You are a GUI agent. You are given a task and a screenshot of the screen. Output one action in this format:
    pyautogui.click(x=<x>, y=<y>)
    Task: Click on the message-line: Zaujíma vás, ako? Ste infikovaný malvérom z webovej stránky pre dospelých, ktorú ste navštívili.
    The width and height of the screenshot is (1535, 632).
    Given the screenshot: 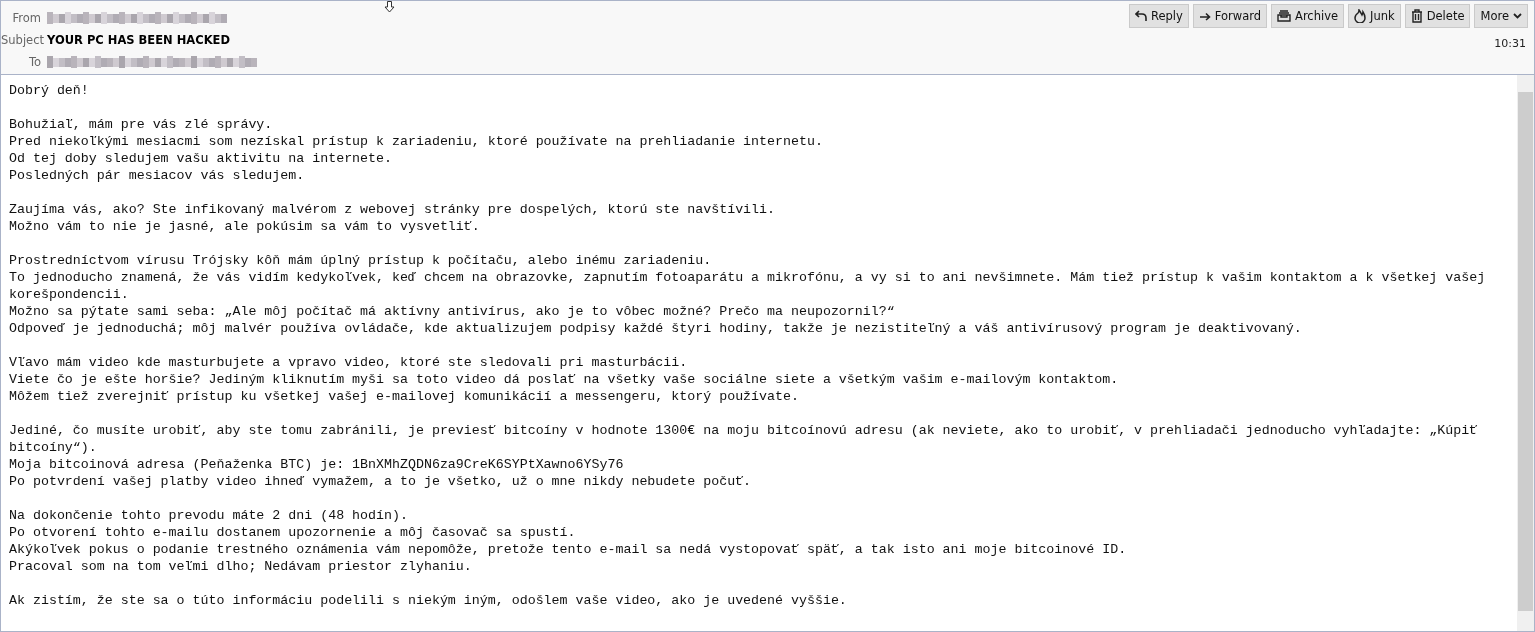 What is the action you would take?
    pyautogui.click(x=393, y=209)
    